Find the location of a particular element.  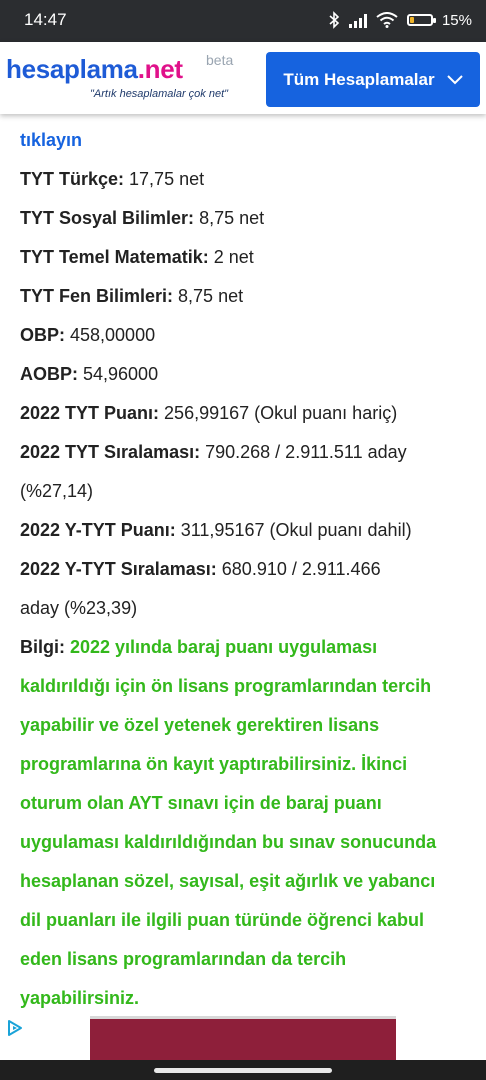

result-value: 311,95167 (Okul puanı dahil) is located at coordinates (293, 530).